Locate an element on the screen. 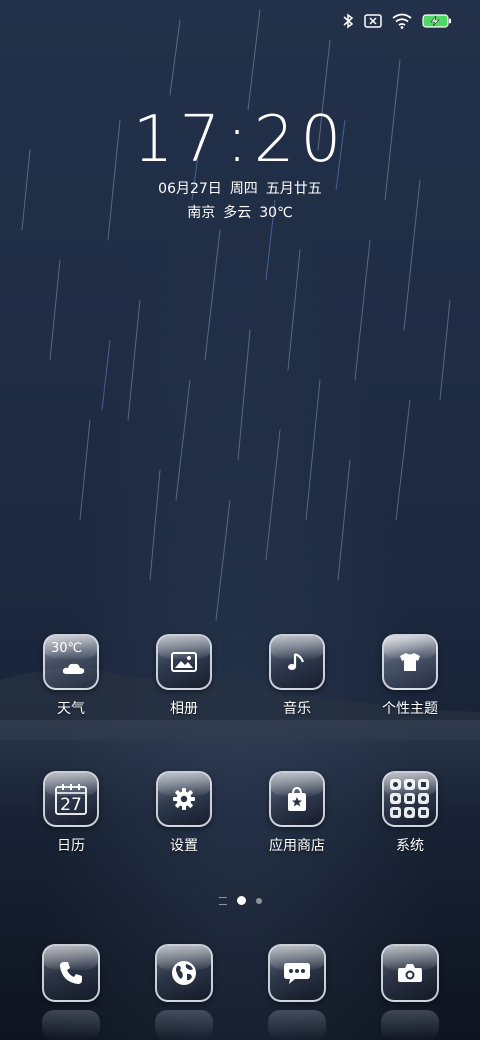  app-label-calendar: 日历 is located at coordinates (71, 846).